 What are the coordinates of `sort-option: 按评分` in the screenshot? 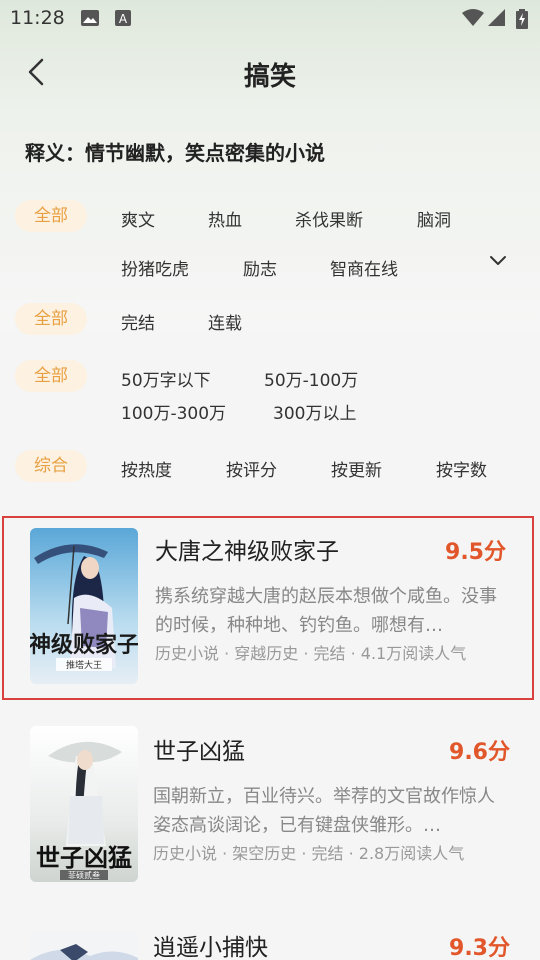 It's located at (251, 468).